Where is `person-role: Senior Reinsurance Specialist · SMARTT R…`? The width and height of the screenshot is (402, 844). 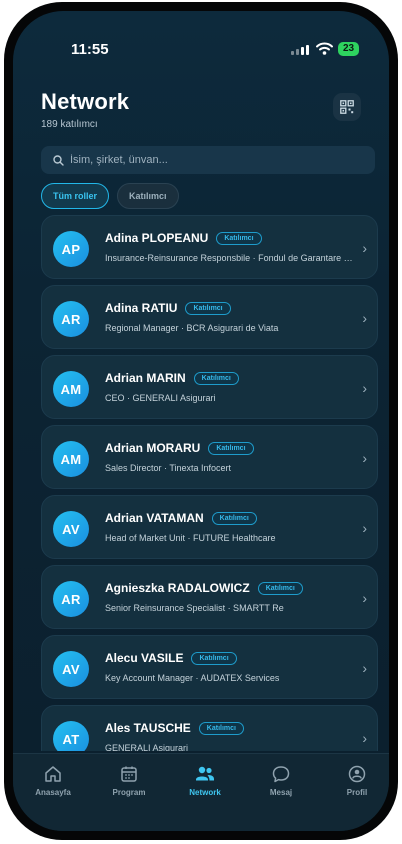 person-role: Senior Reinsurance Specialist · SMARTT R… is located at coordinates (194, 608).